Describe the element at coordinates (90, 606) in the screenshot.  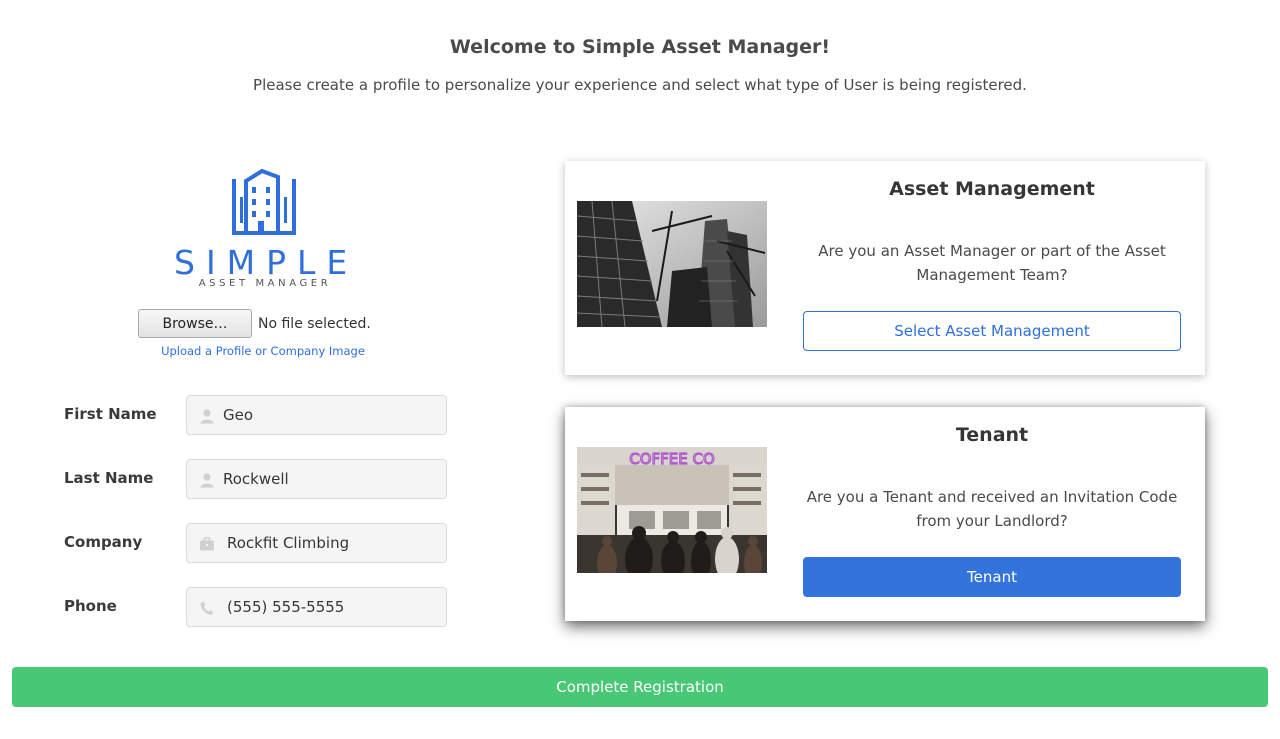
I see `phone-label: Phone` at that location.